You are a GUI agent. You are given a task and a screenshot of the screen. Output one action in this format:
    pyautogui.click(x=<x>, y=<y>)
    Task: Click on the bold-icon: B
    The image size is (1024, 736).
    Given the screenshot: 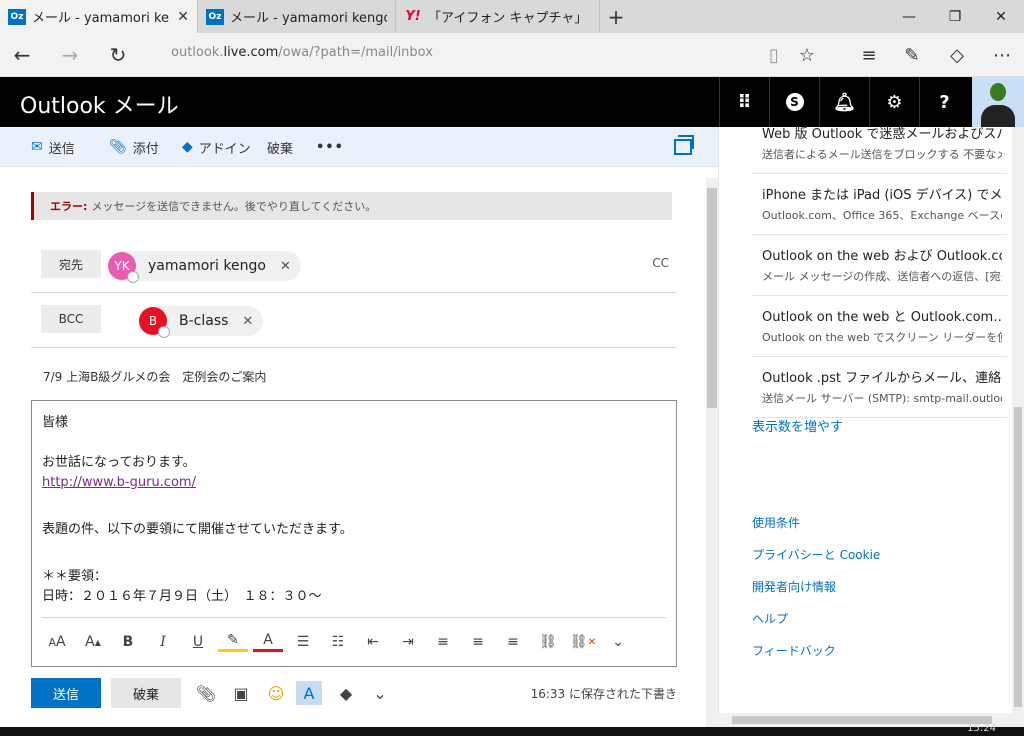 What is the action you would take?
    pyautogui.click(x=128, y=642)
    